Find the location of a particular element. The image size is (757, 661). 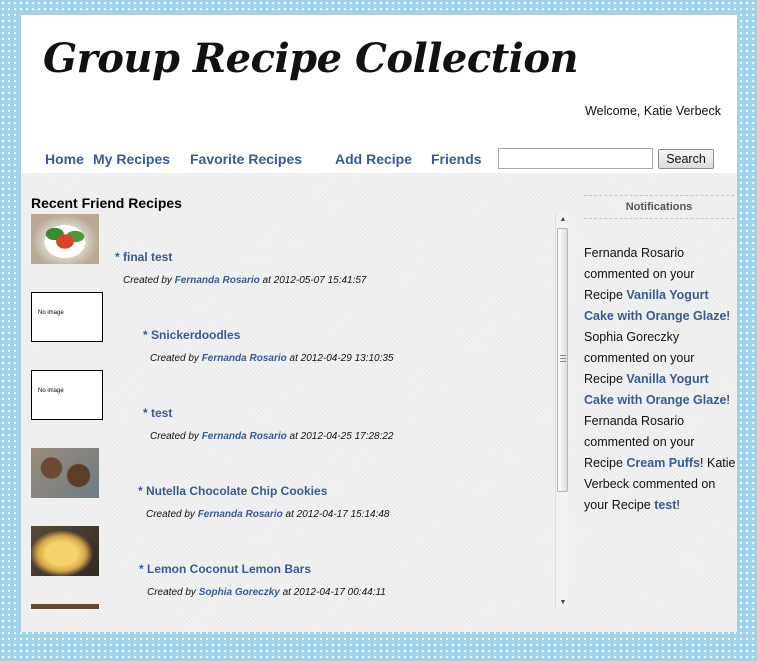

nav-favorite-recipes: Favorite Recipes is located at coordinates (246, 159).